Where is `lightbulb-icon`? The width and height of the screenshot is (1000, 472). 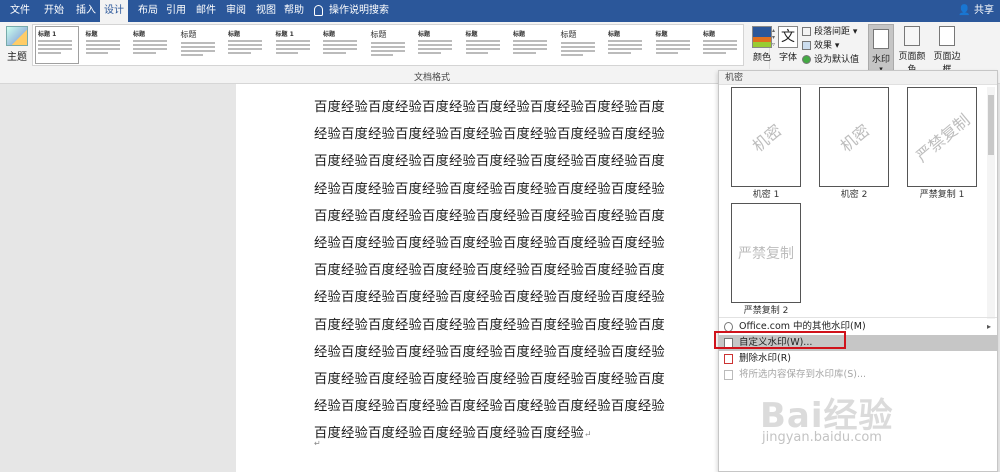
lightbulb-icon is located at coordinates (318, 10).